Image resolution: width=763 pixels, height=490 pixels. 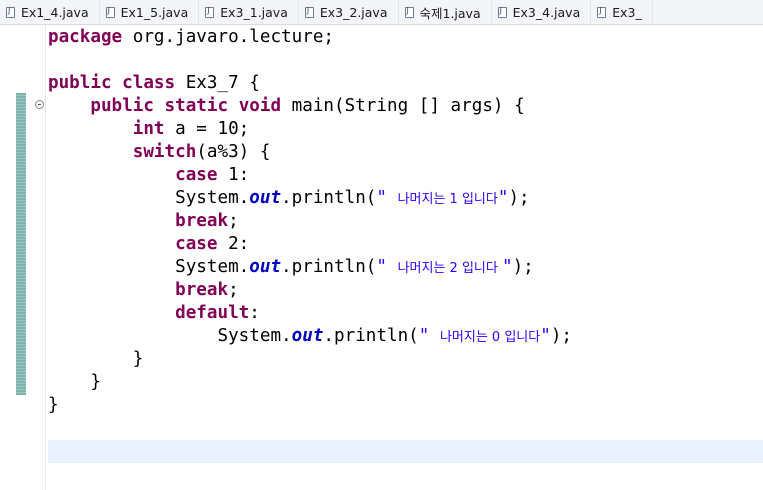 I want to click on keyword: static, so click(x=196, y=106).